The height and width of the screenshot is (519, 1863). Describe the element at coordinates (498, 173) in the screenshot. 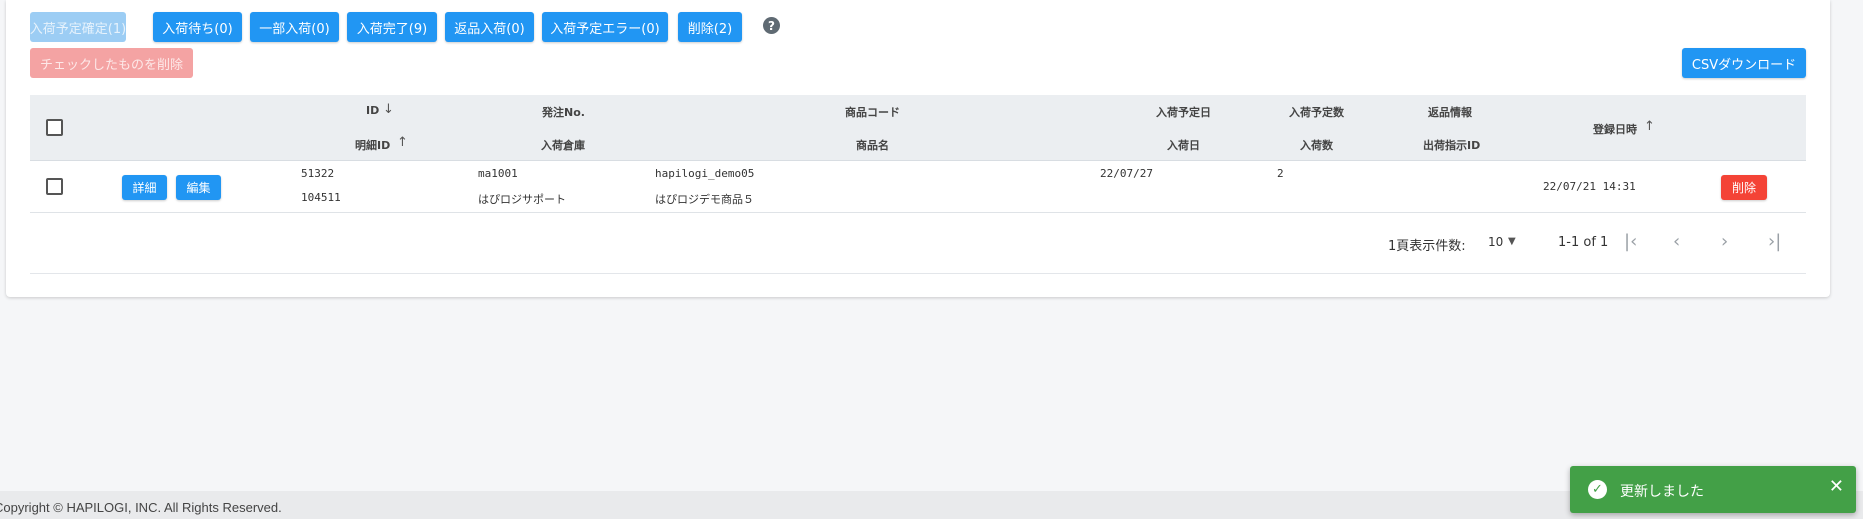

I see `cell-order-no: ma1001` at that location.